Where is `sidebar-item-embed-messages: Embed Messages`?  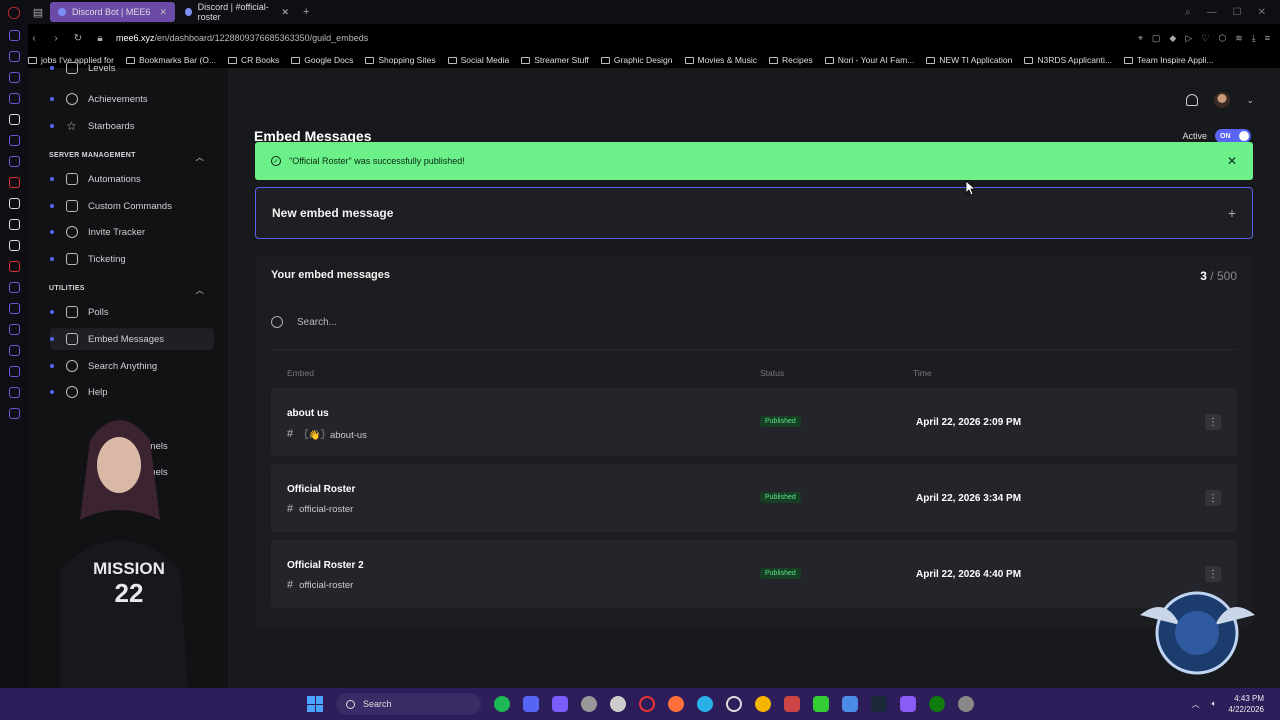 sidebar-item-embed-messages: Embed Messages is located at coordinates (132, 339).